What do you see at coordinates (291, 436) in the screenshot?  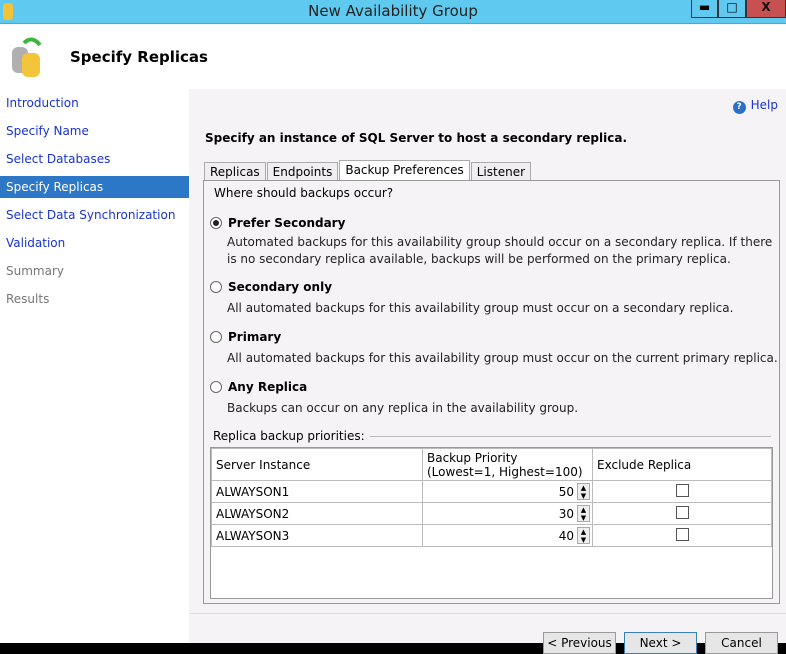 I see `group-label-text: Replica backup priorities:` at bounding box center [291, 436].